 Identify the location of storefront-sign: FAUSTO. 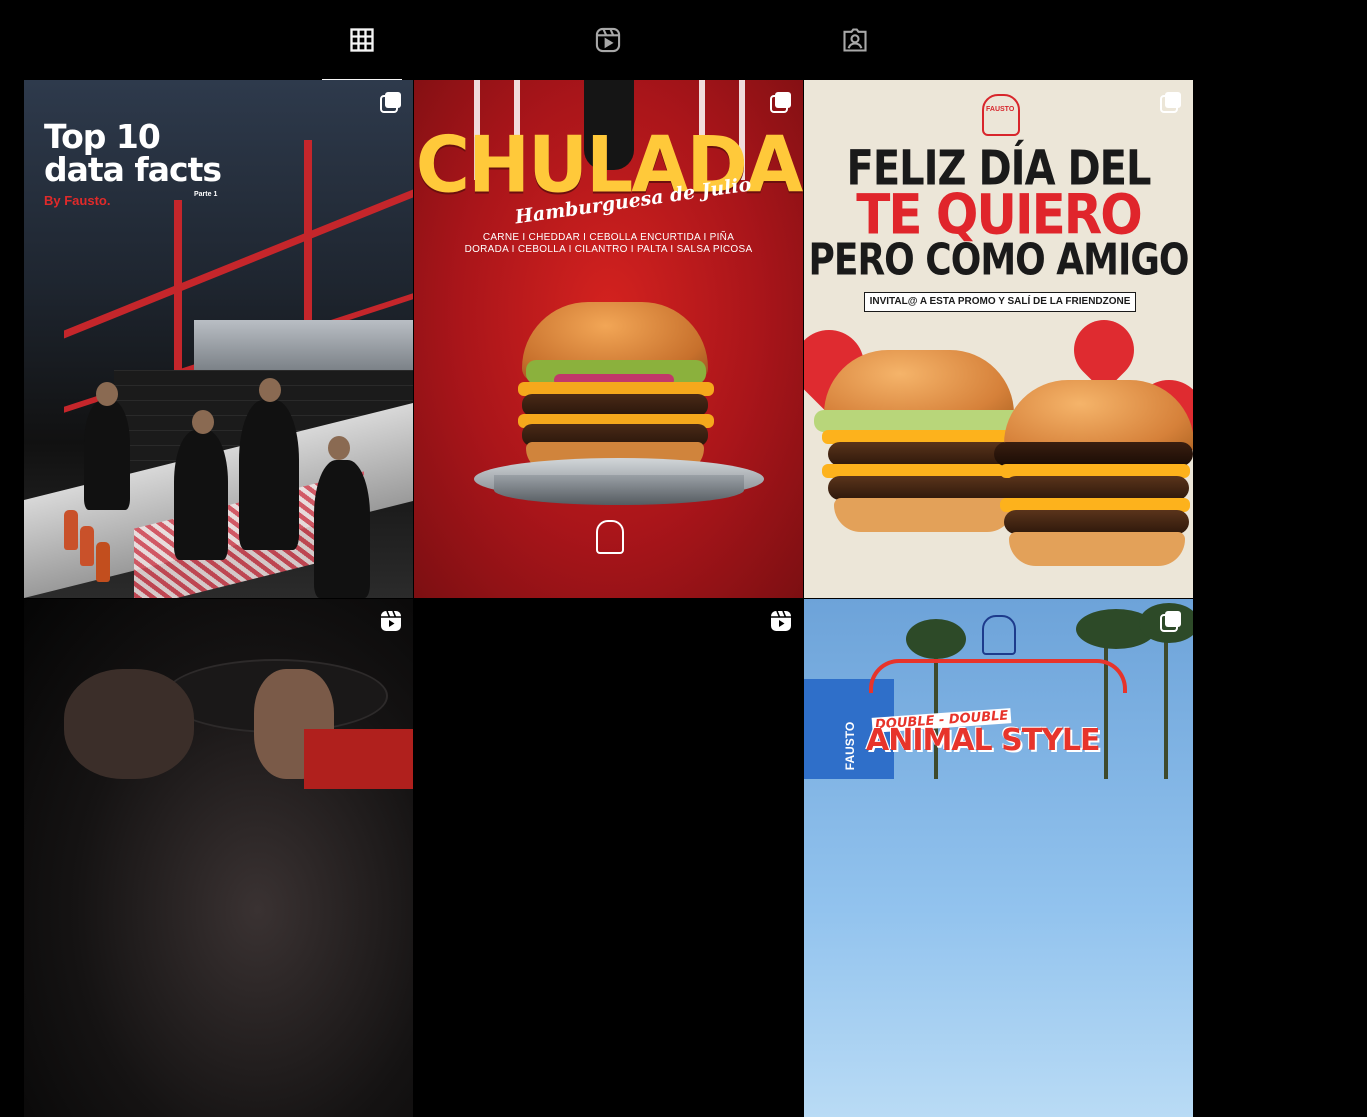
(850, 746).